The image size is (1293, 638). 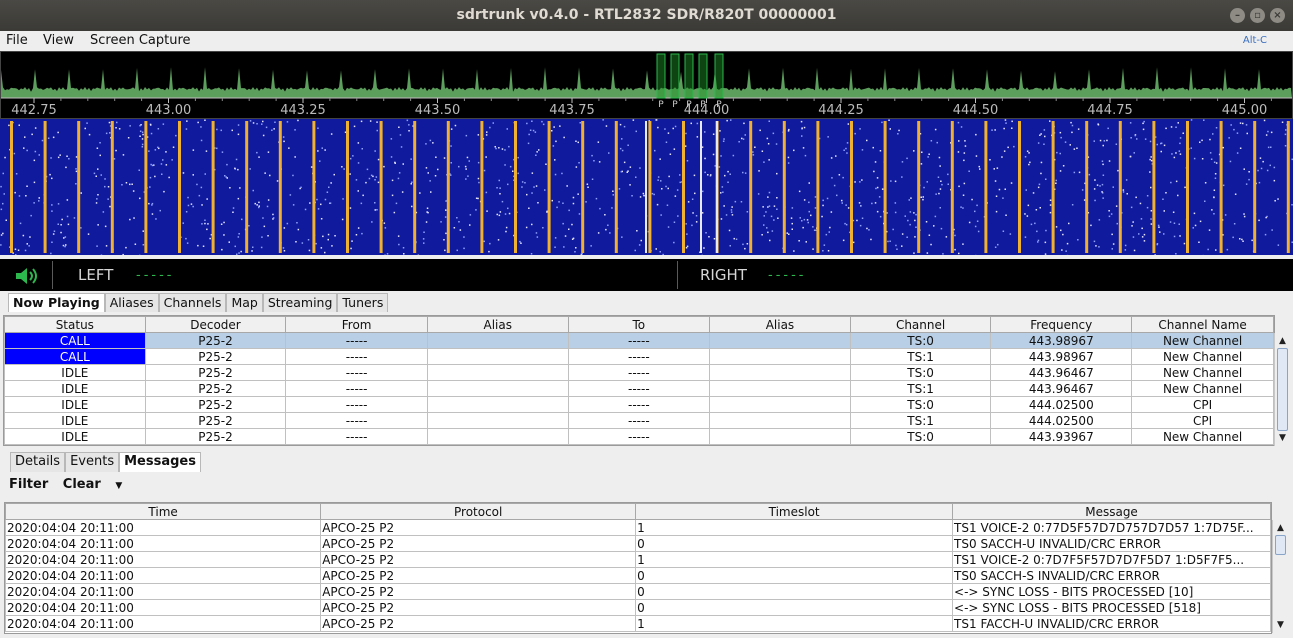 I want to click on speaker-icon, so click(x=27, y=276).